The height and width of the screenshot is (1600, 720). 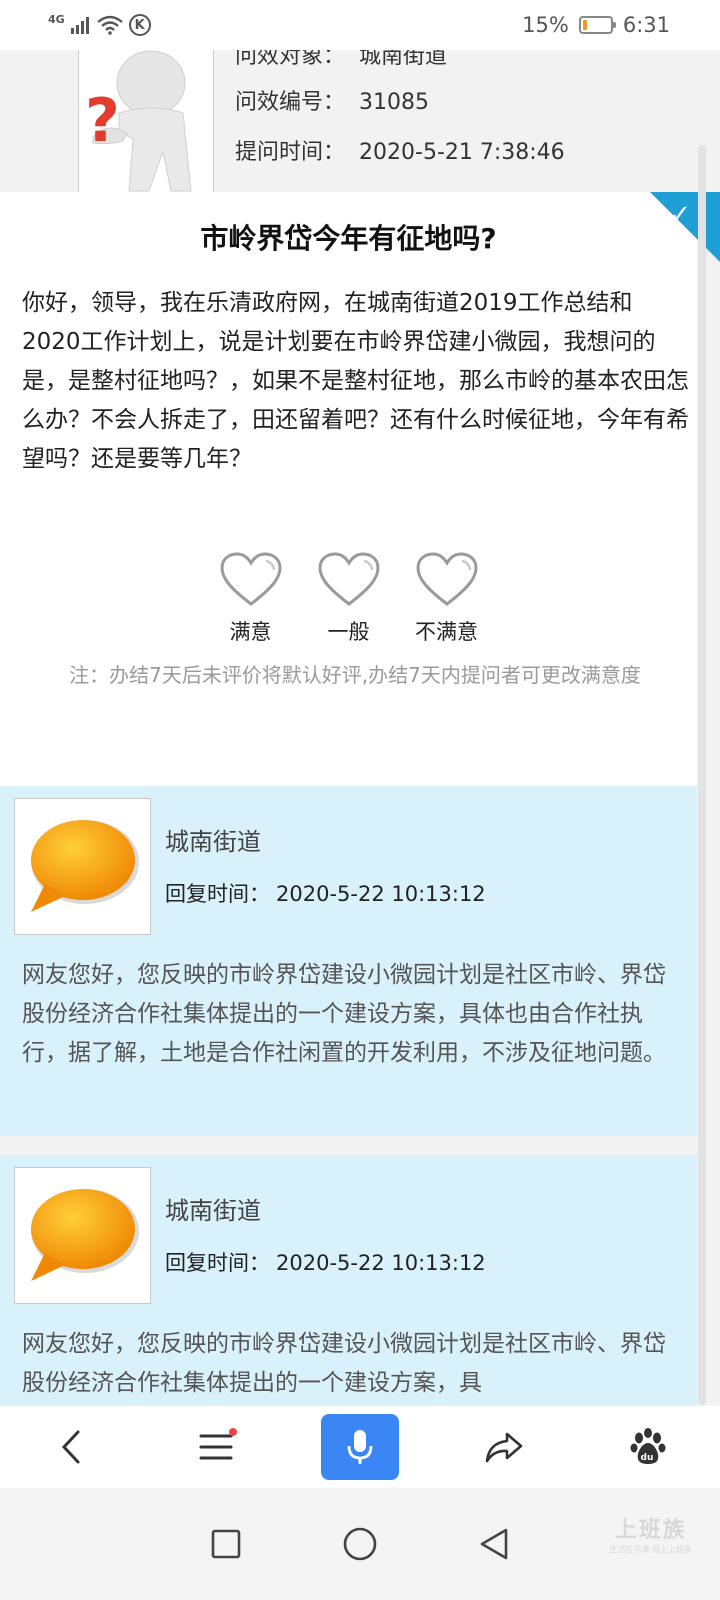 I want to click on rating-note: 注：办结7天后未评价将默认好评,办结7天内提问者可更改满意度, so click(x=355, y=675).